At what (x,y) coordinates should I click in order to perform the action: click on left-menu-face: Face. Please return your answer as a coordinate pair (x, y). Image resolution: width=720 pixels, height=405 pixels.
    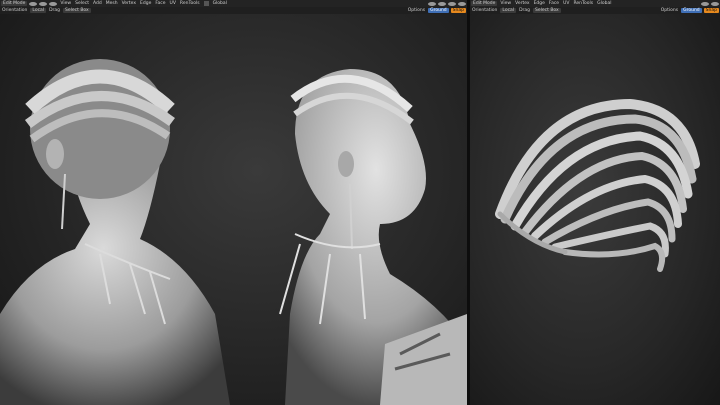
    Looking at the image, I should click on (160, 3).